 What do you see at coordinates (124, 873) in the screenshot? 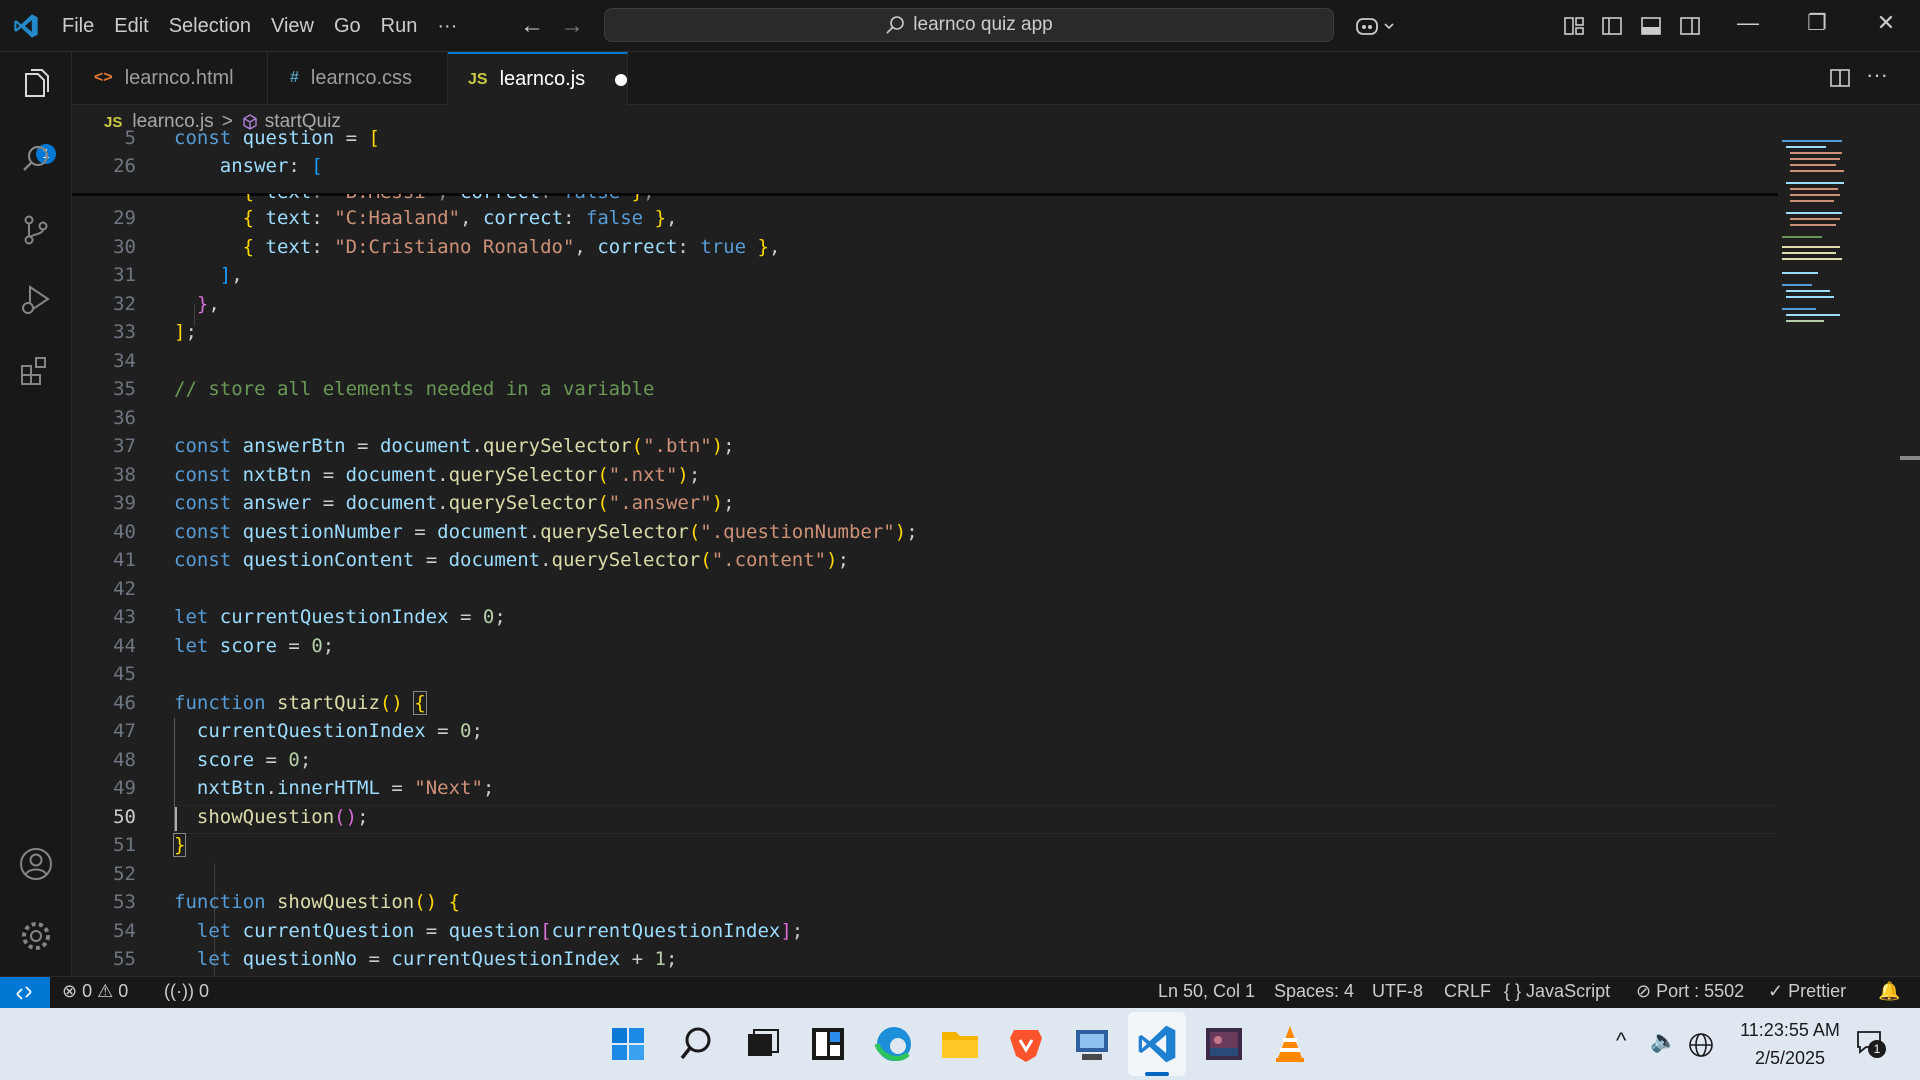
I see `code-line: 52` at bounding box center [124, 873].